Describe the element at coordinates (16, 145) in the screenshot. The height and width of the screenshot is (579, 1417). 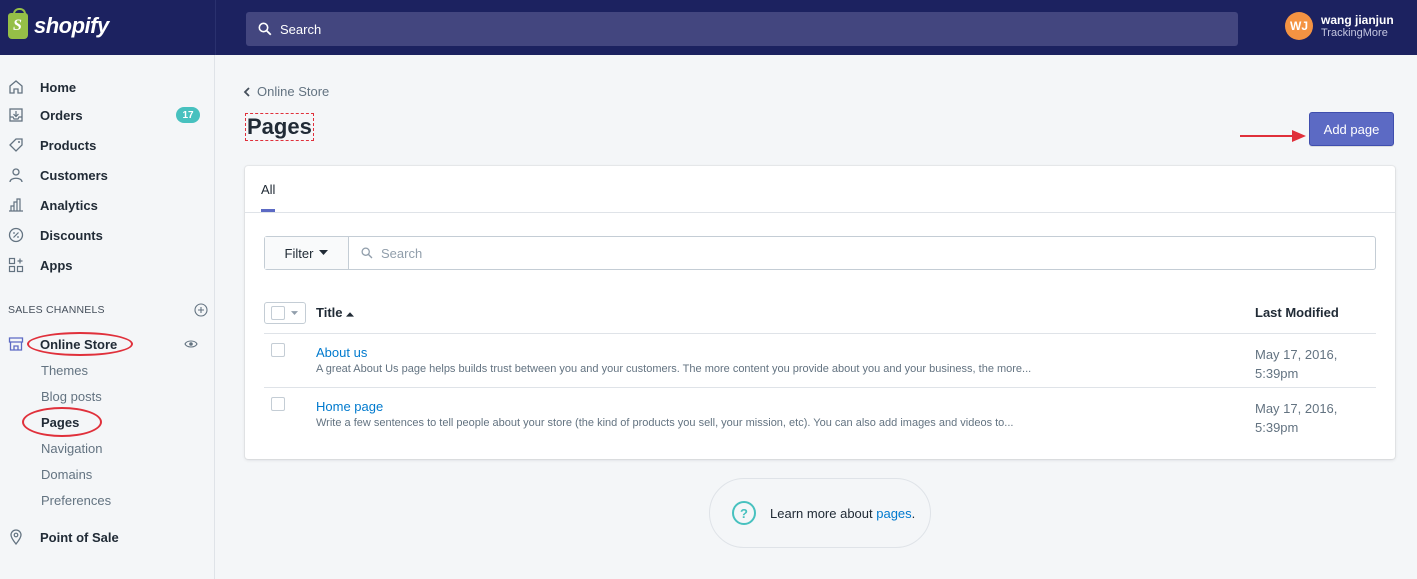
I see `tag-icon` at that location.